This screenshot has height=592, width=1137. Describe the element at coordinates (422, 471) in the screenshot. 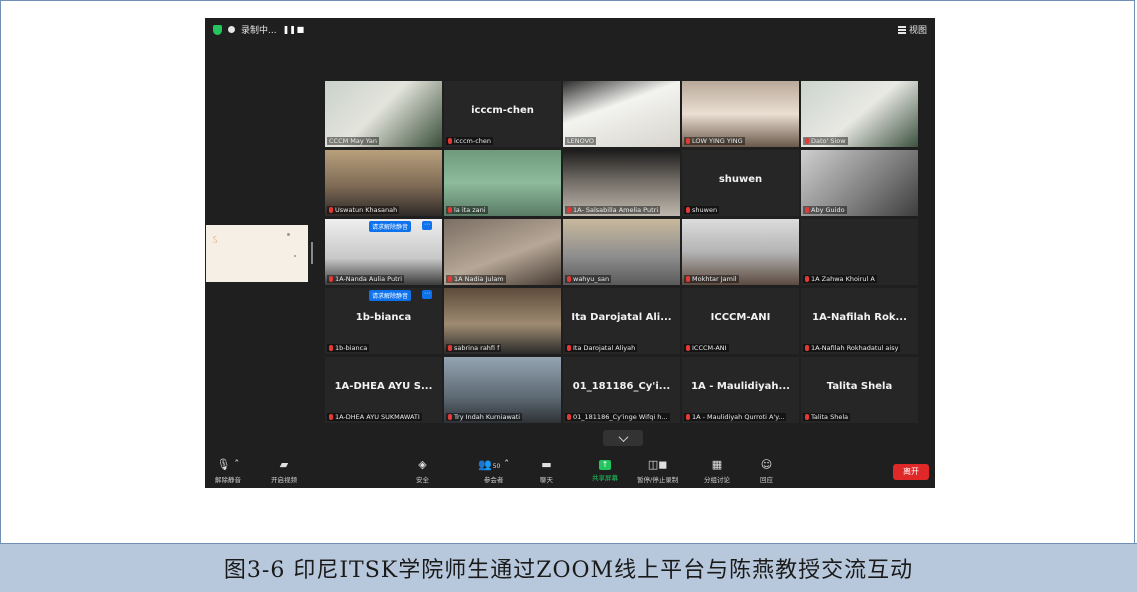

I see `security-button: ◈ 安全` at that location.